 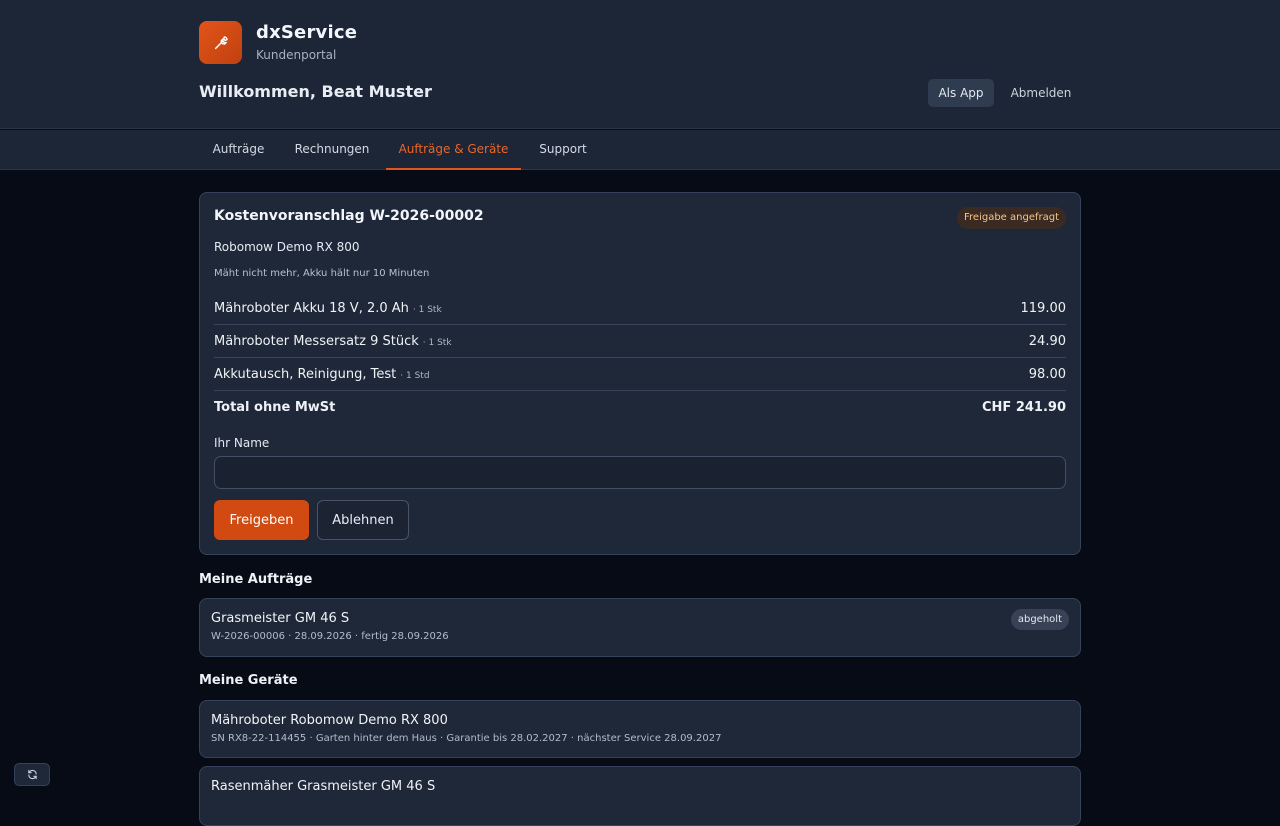 I want to click on logout-button: Abmelden, so click(x=1041, y=93).